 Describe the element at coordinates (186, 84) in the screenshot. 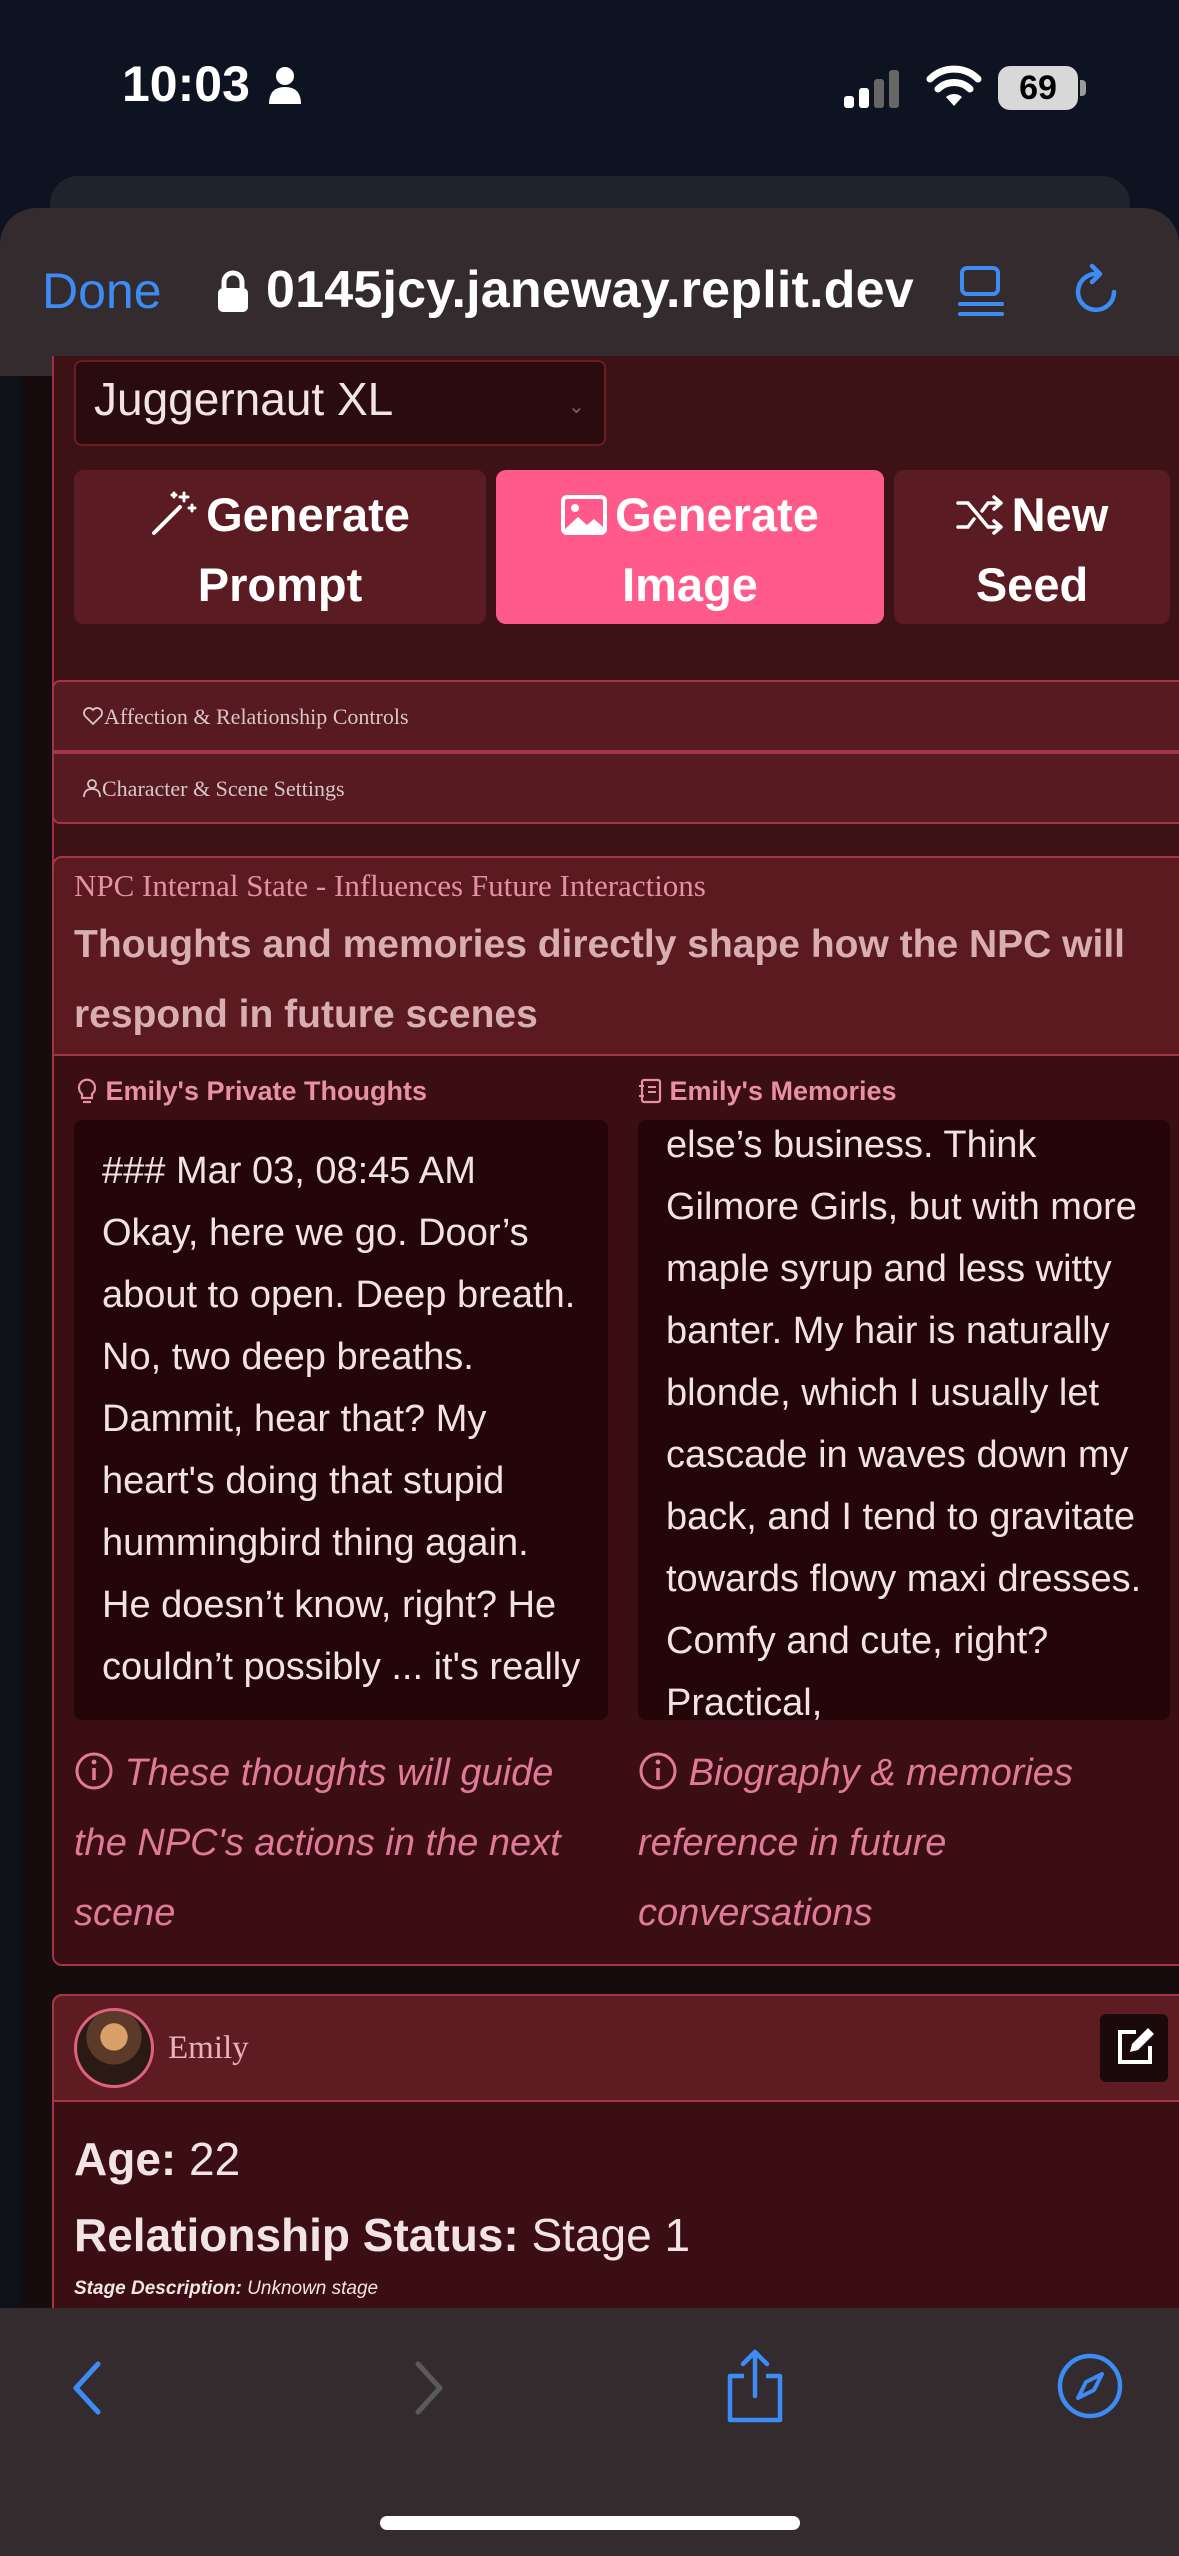

I see `status-time: 10:03` at that location.